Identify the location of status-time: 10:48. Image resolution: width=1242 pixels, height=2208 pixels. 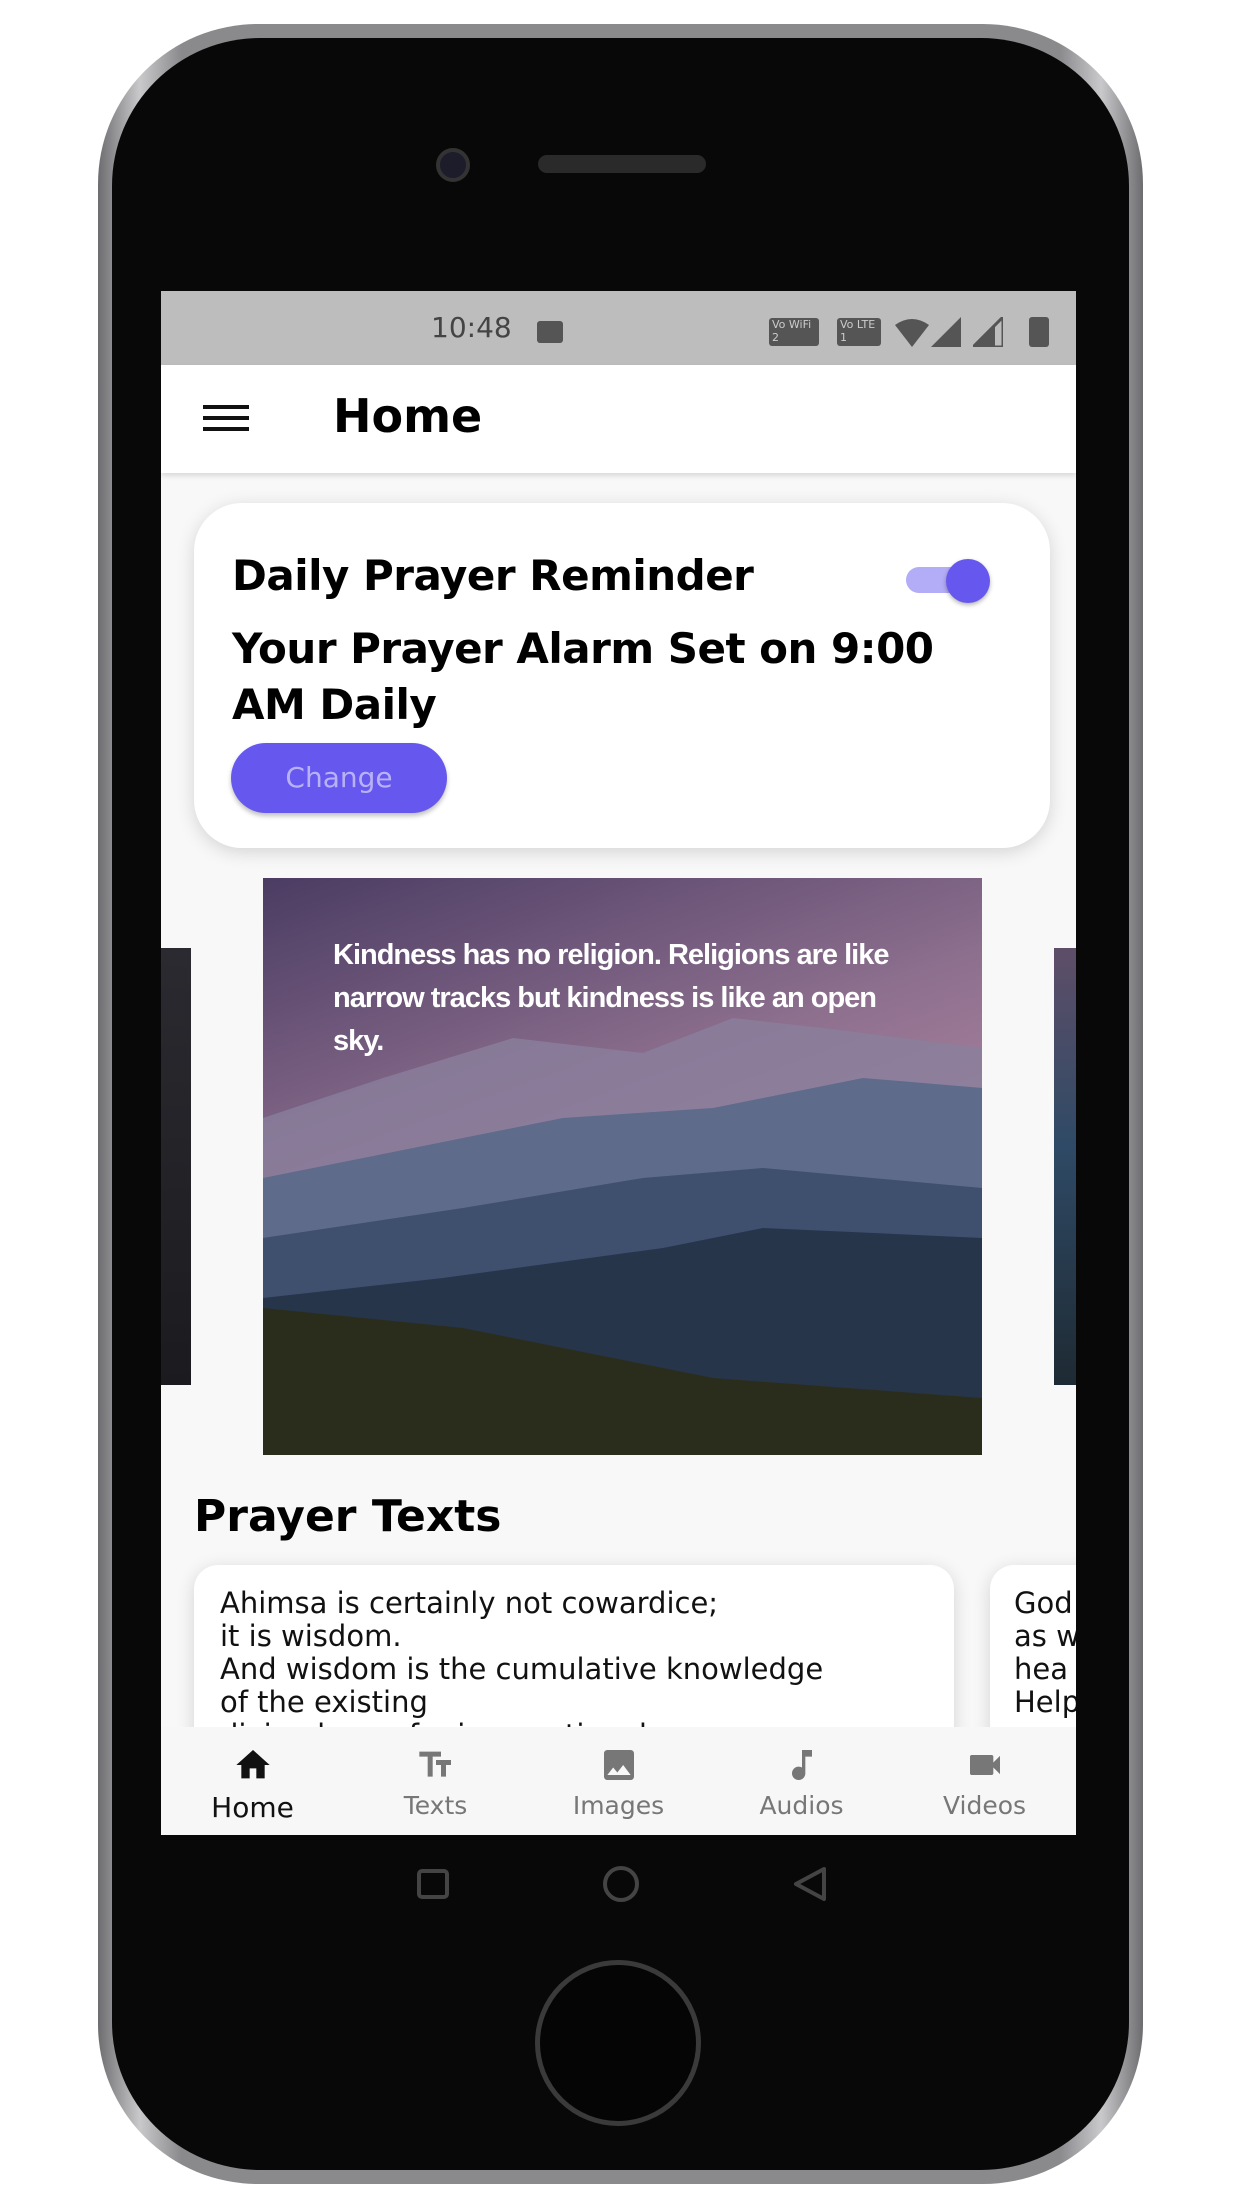
(471, 327).